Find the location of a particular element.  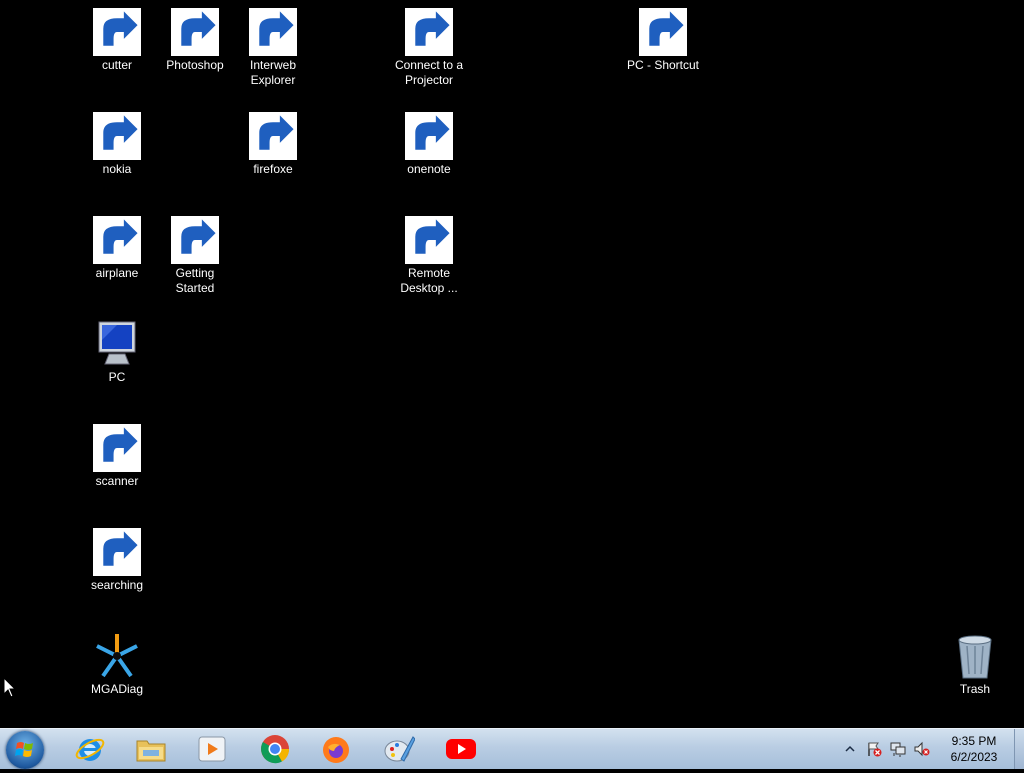

desktop-icon-pc-shortcut: PC - Shortcut is located at coordinates (663, 40).